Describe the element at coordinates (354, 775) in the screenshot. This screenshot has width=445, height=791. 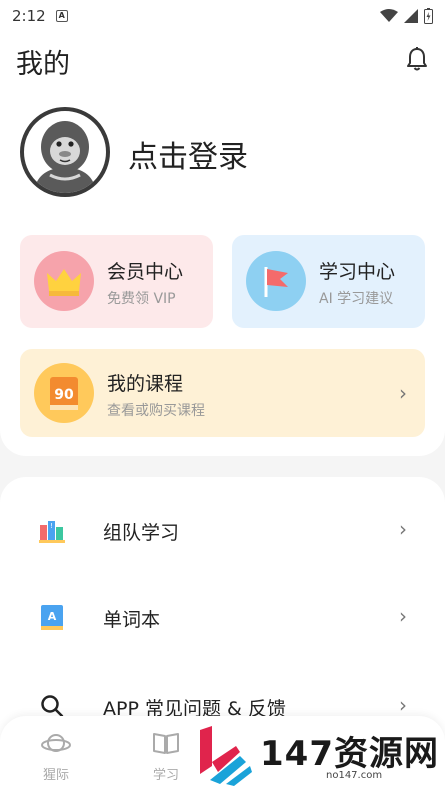
I see `watermark-subtext: no147.com` at that location.